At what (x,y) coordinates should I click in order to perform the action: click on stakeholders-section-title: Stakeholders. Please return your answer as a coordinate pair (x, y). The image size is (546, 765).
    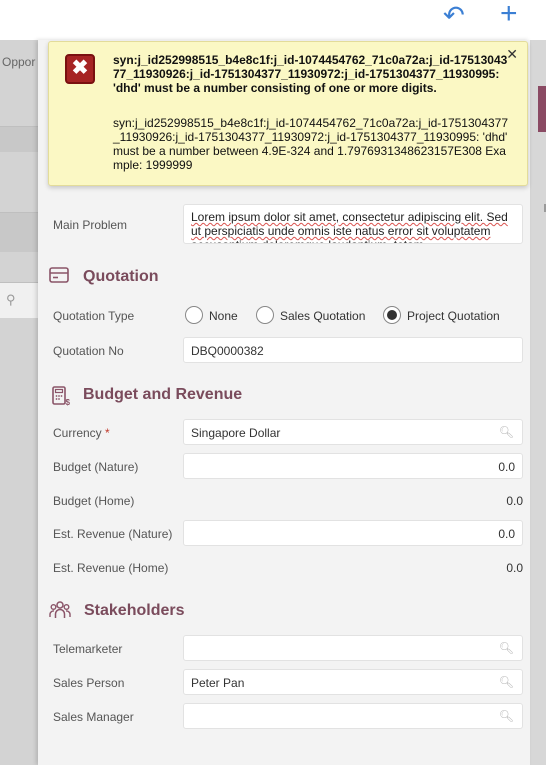
    Looking at the image, I should click on (134, 610).